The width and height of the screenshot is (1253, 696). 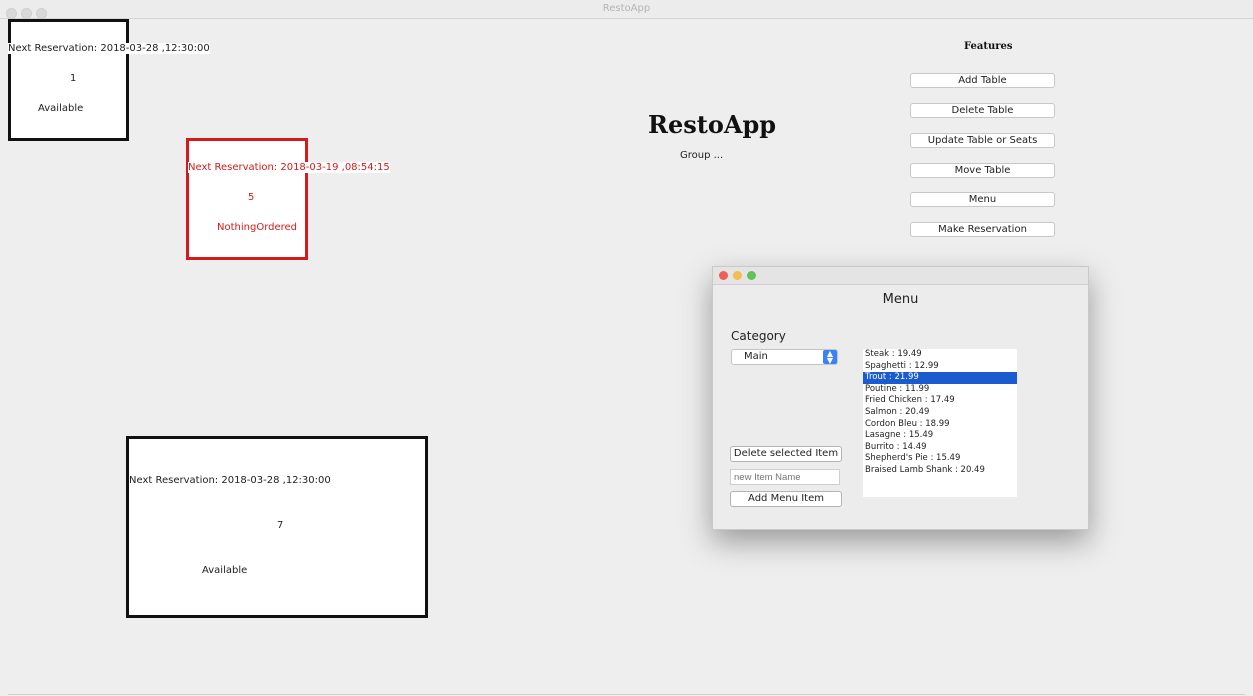 I want to click on move-table-button: Move Table, so click(x=982, y=170).